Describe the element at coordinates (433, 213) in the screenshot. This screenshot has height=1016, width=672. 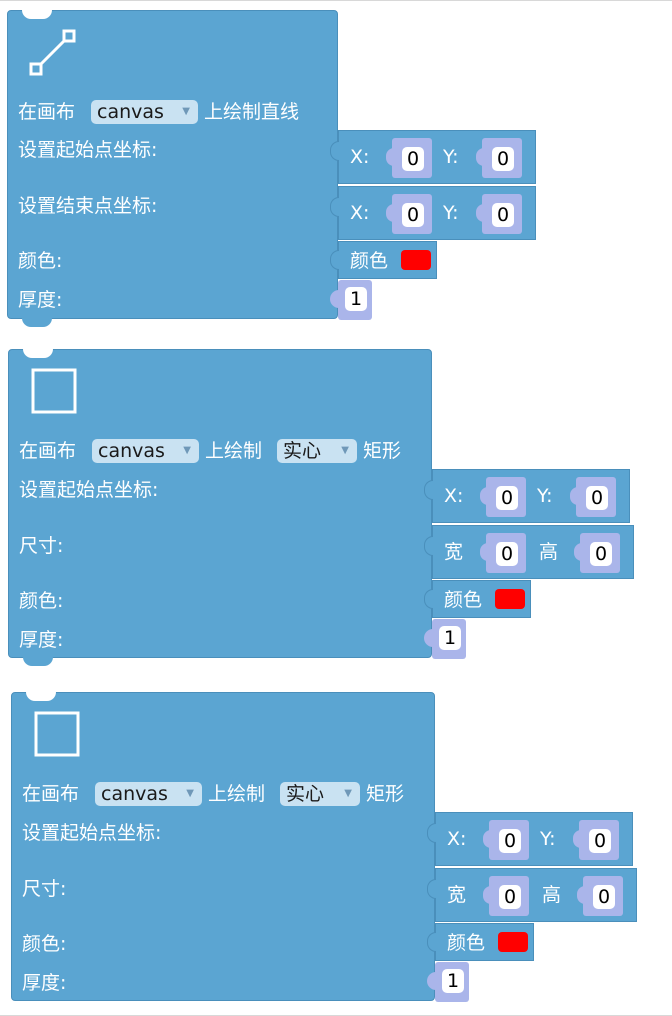
I see `end-point-coord-block: X: 0 Y: 0` at that location.